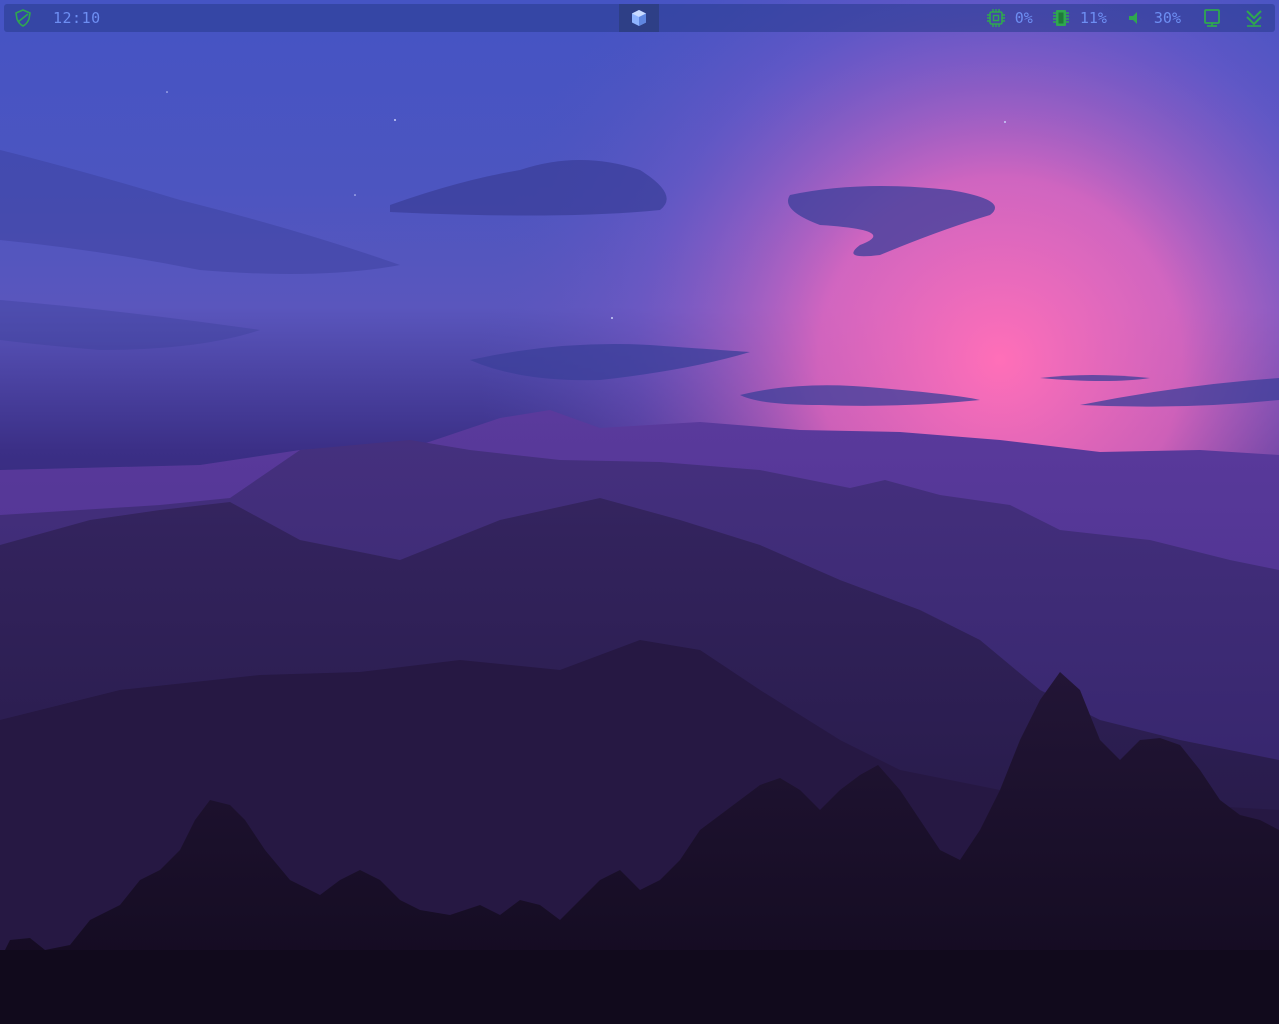  I want to click on memory-indicator: 11%, so click(1079, 18).